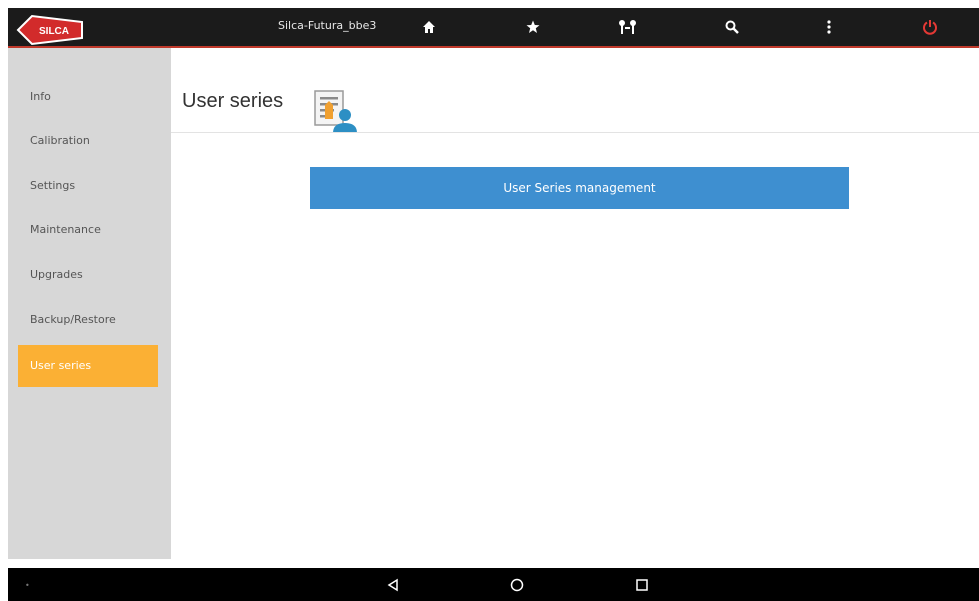 This screenshot has width=979, height=601. What do you see at coordinates (732, 27) in the screenshot?
I see `search-icon` at bounding box center [732, 27].